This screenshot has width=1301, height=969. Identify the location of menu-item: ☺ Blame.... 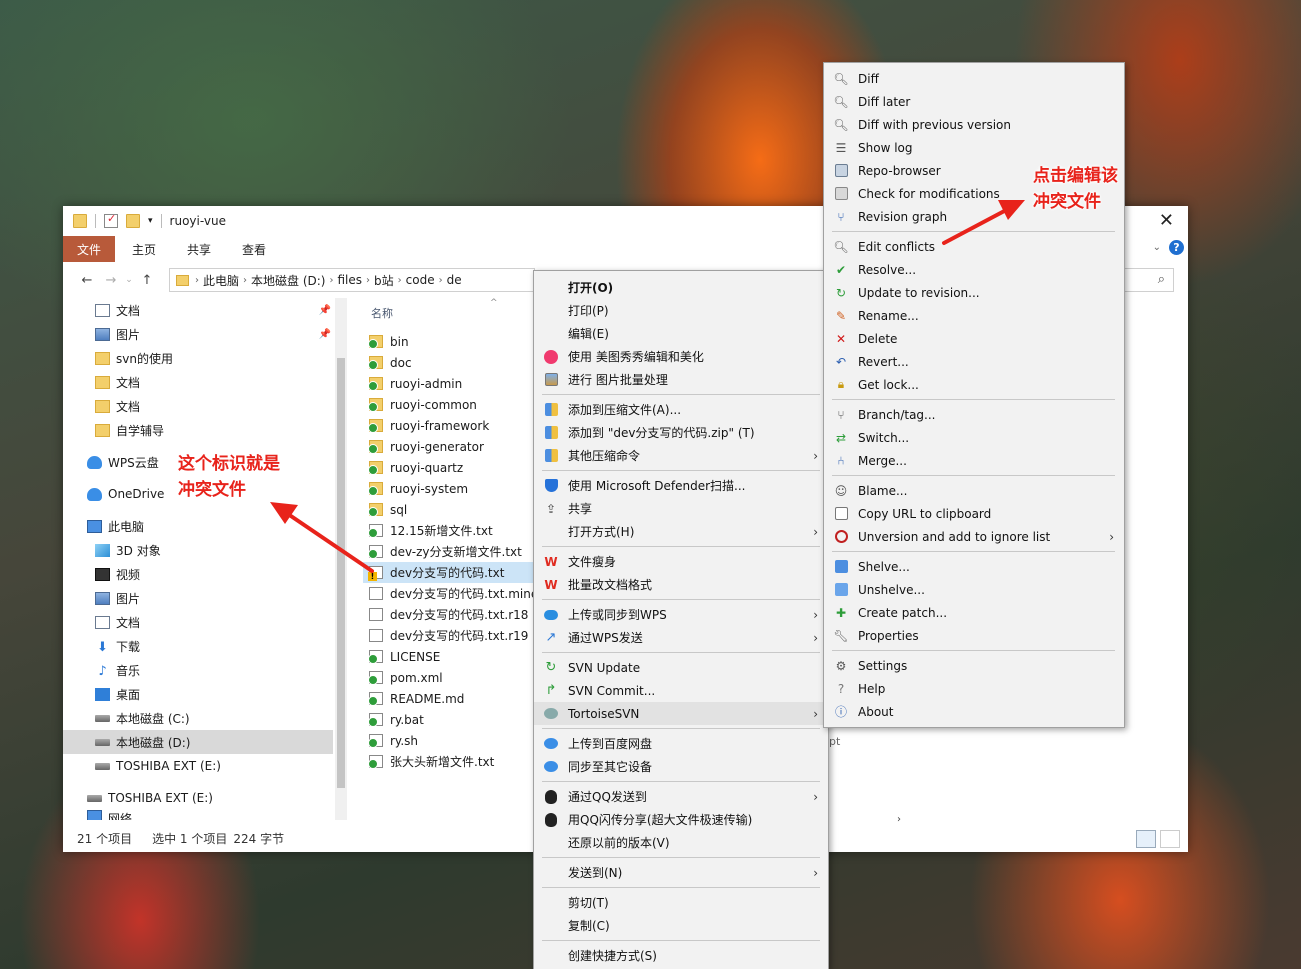
(974, 490).